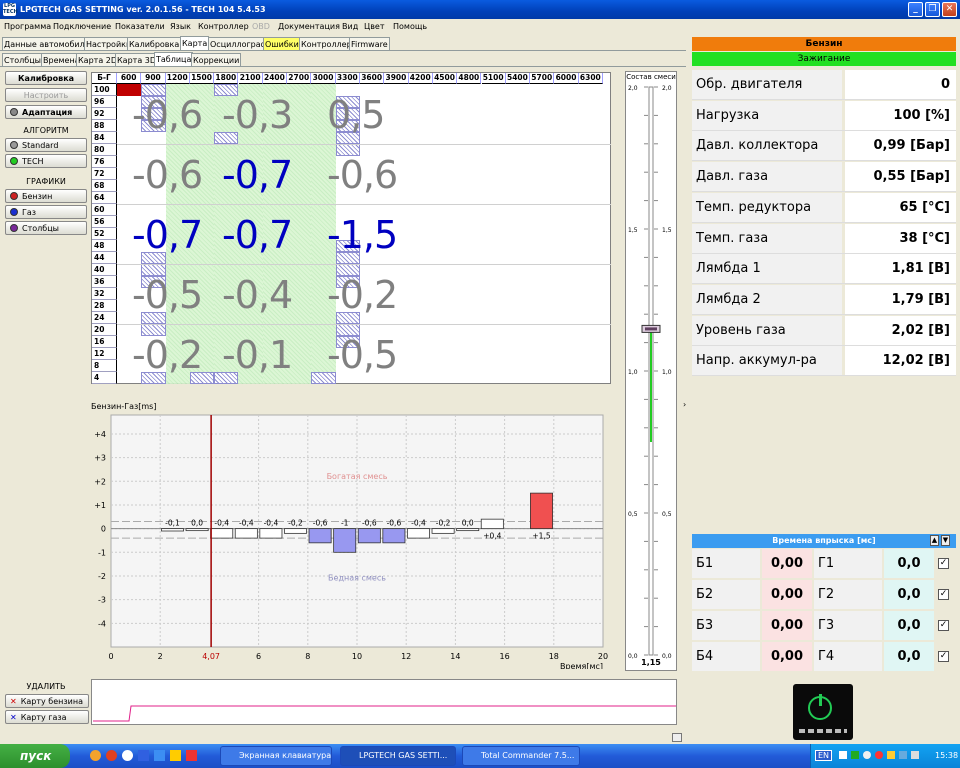 This screenshot has width=960, height=768. What do you see at coordinates (934, 540) in the screenshot?
I see `up-arrow-icon: ▲` at bounding box center [934, 540].